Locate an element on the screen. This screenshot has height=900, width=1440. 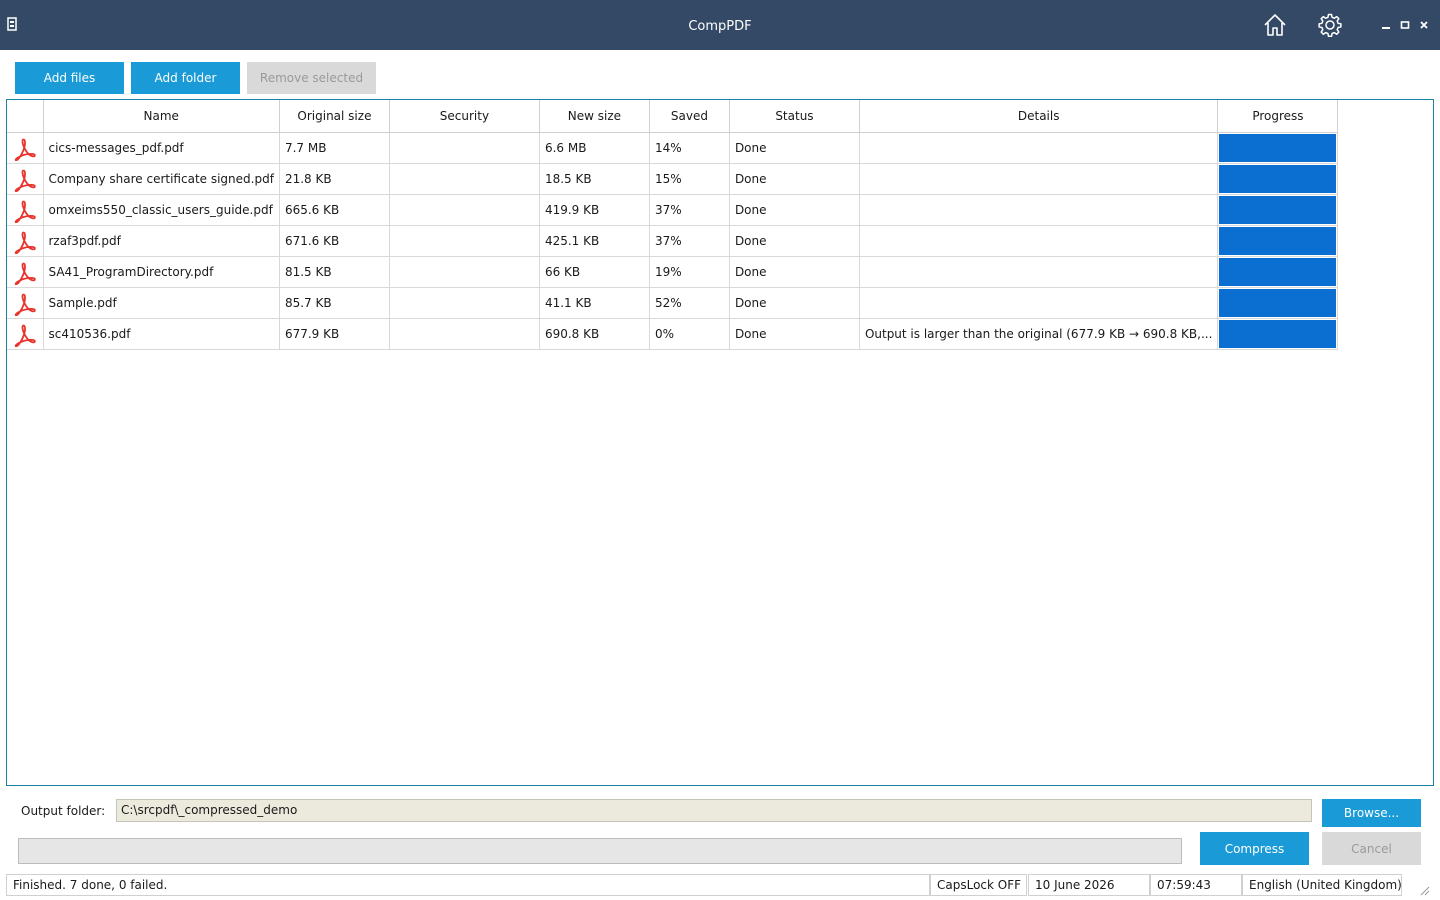
maximize-button is located at coordinates (1405, 25).